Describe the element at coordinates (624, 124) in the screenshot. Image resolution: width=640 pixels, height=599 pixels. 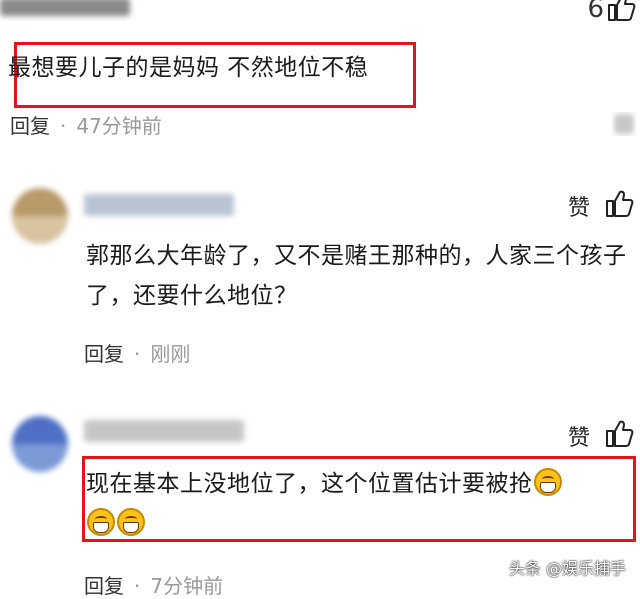
I see `more-options-icon` at that location.